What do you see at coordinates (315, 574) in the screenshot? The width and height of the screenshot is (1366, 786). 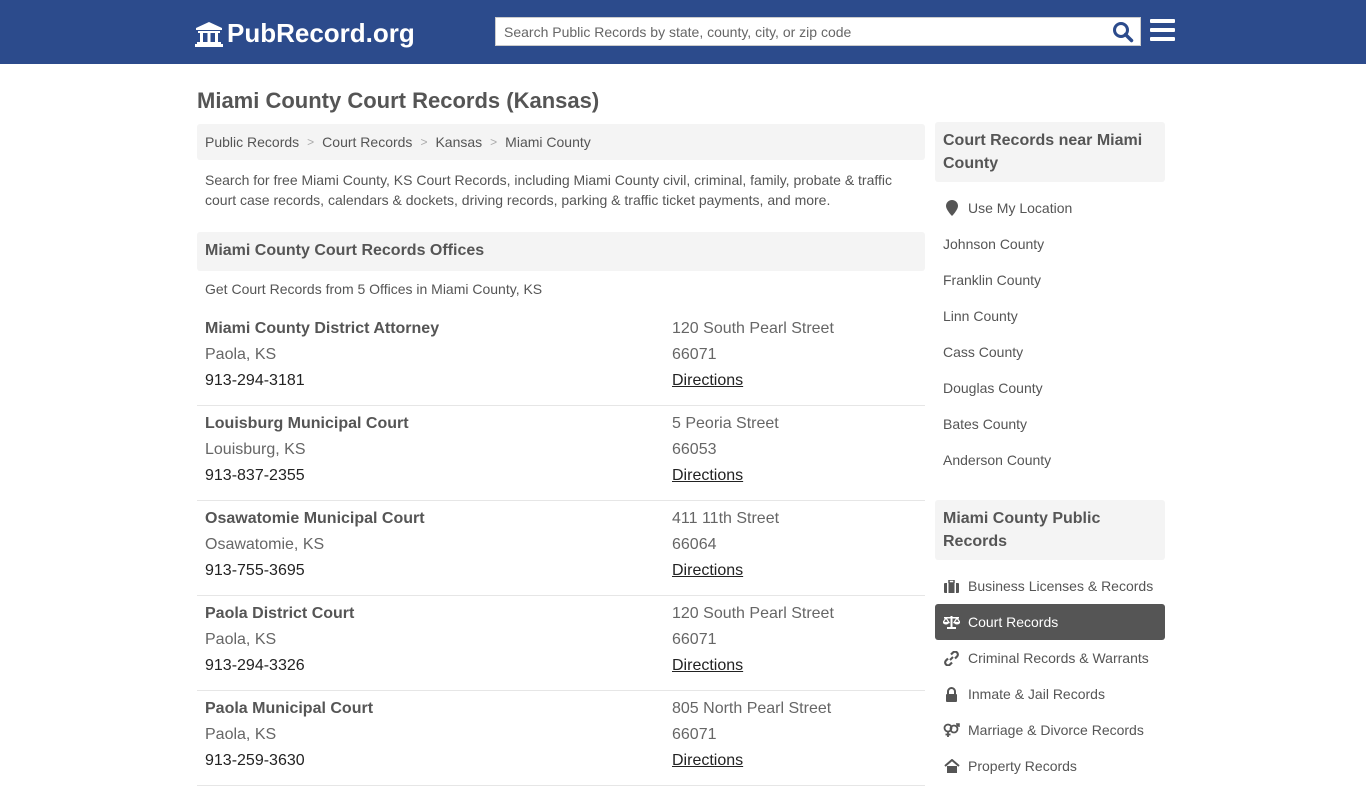 I see `office-phone: 913-755-3695` at bounding box center [315, 574].